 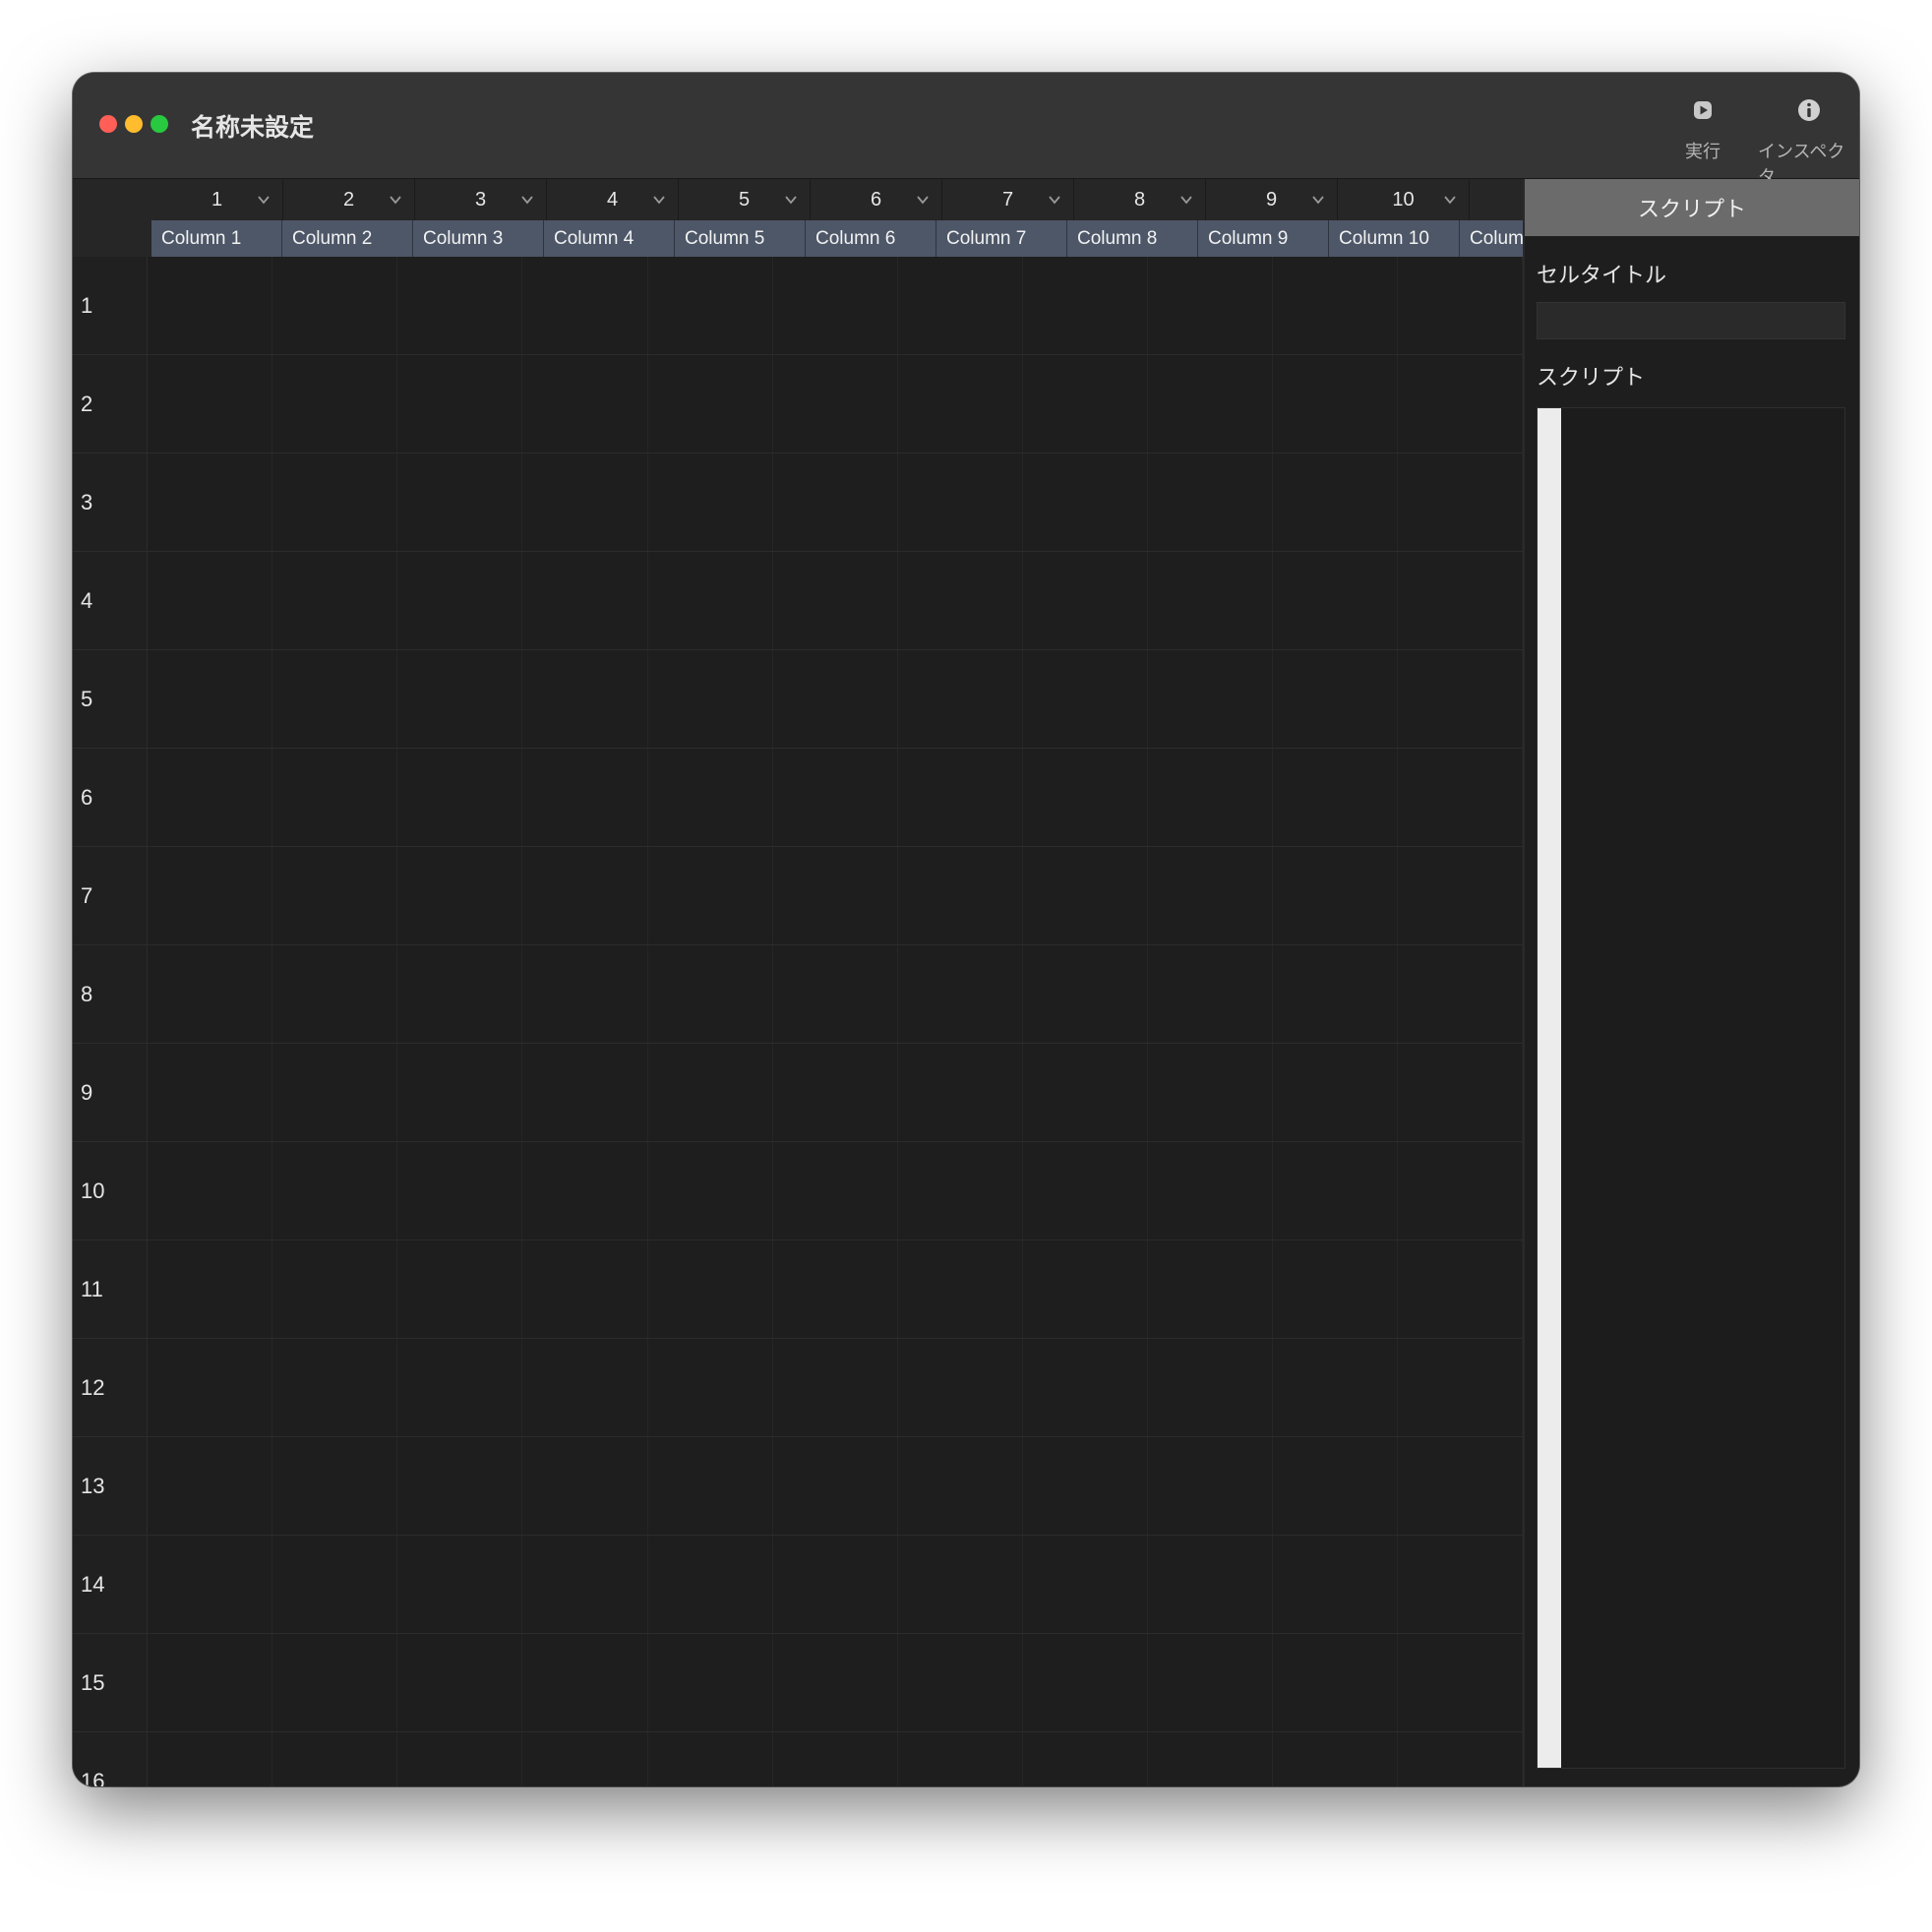 What do you see at coordinates (111, 600) in the screenshot?
I see `row-number: 4` at bounding box center [111, 600].